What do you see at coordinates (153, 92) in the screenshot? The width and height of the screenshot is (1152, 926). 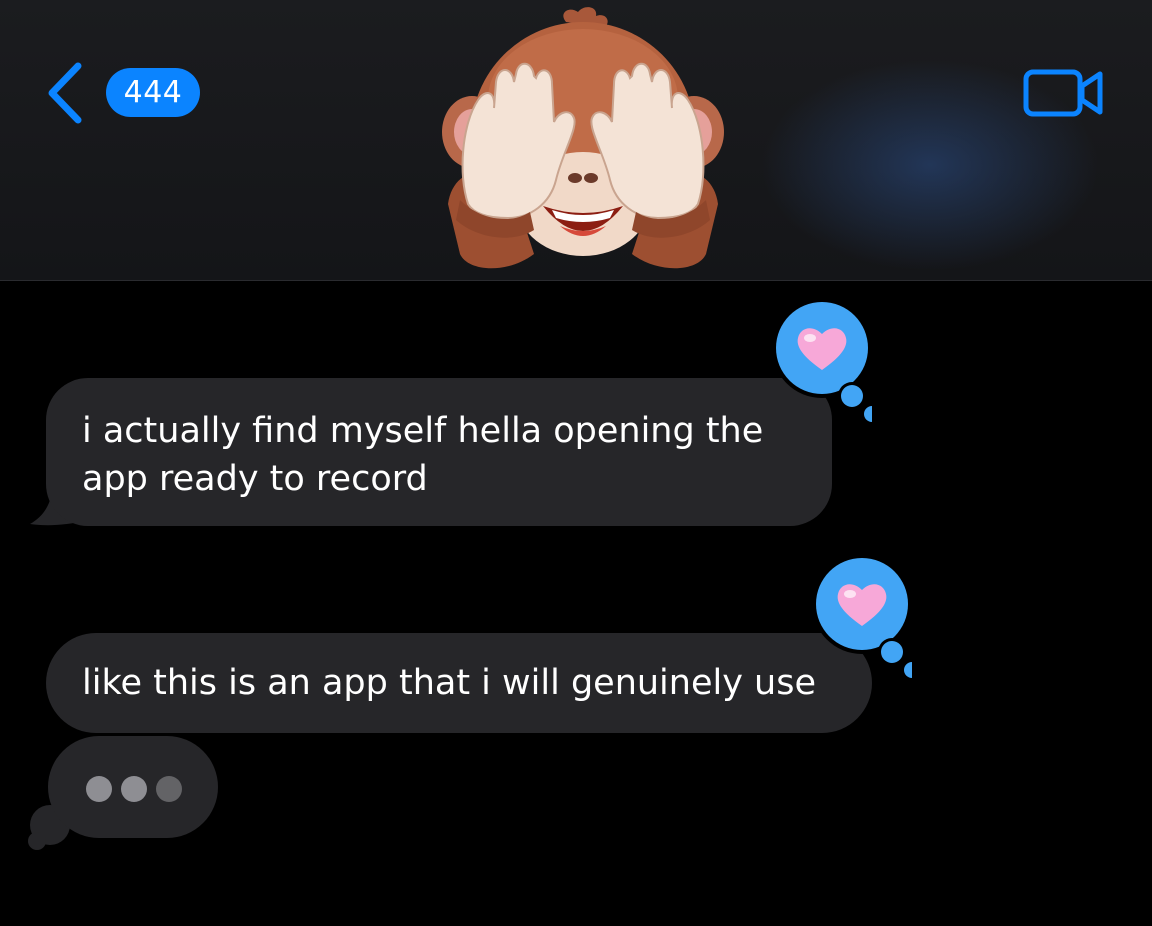 I see `unread-count-badge: 444` at bounding box center [153, 92].